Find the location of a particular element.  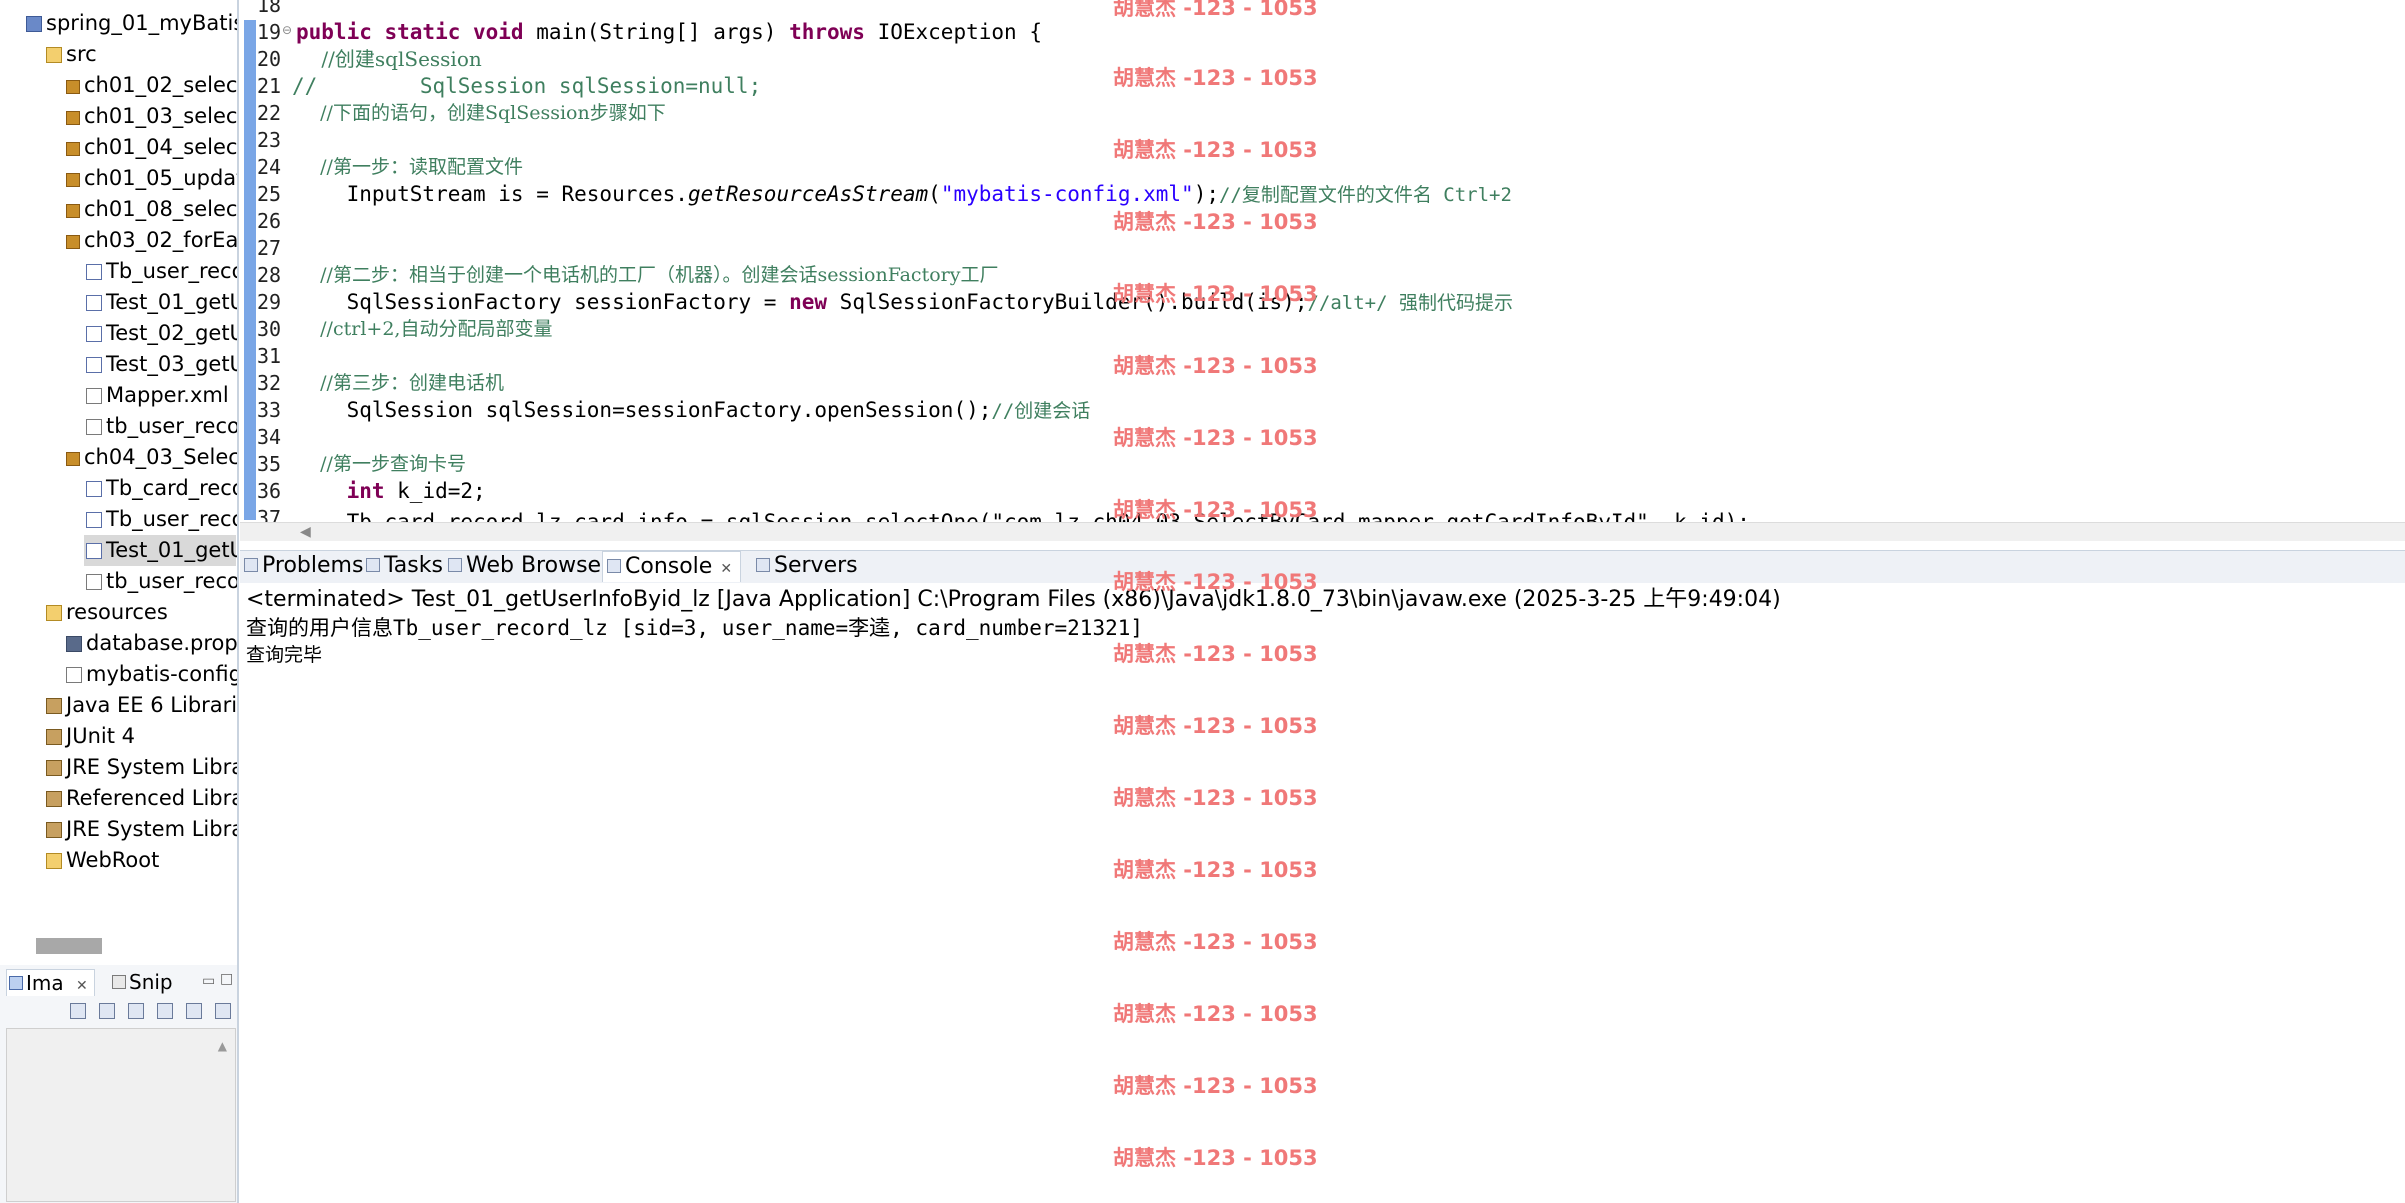

tab-image: Ima ✕ is located at coordinates (50, 982).